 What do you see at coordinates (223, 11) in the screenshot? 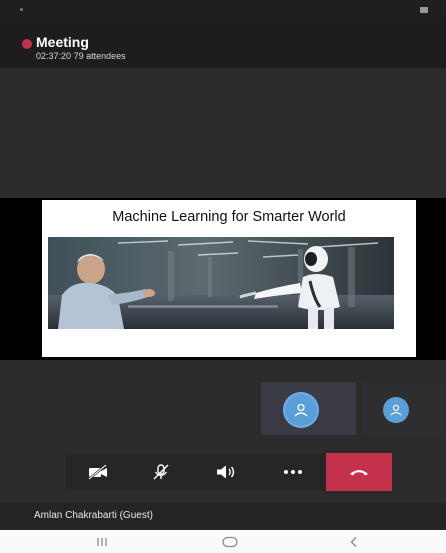
I see `status-bar` at bounding box center [223, 11].